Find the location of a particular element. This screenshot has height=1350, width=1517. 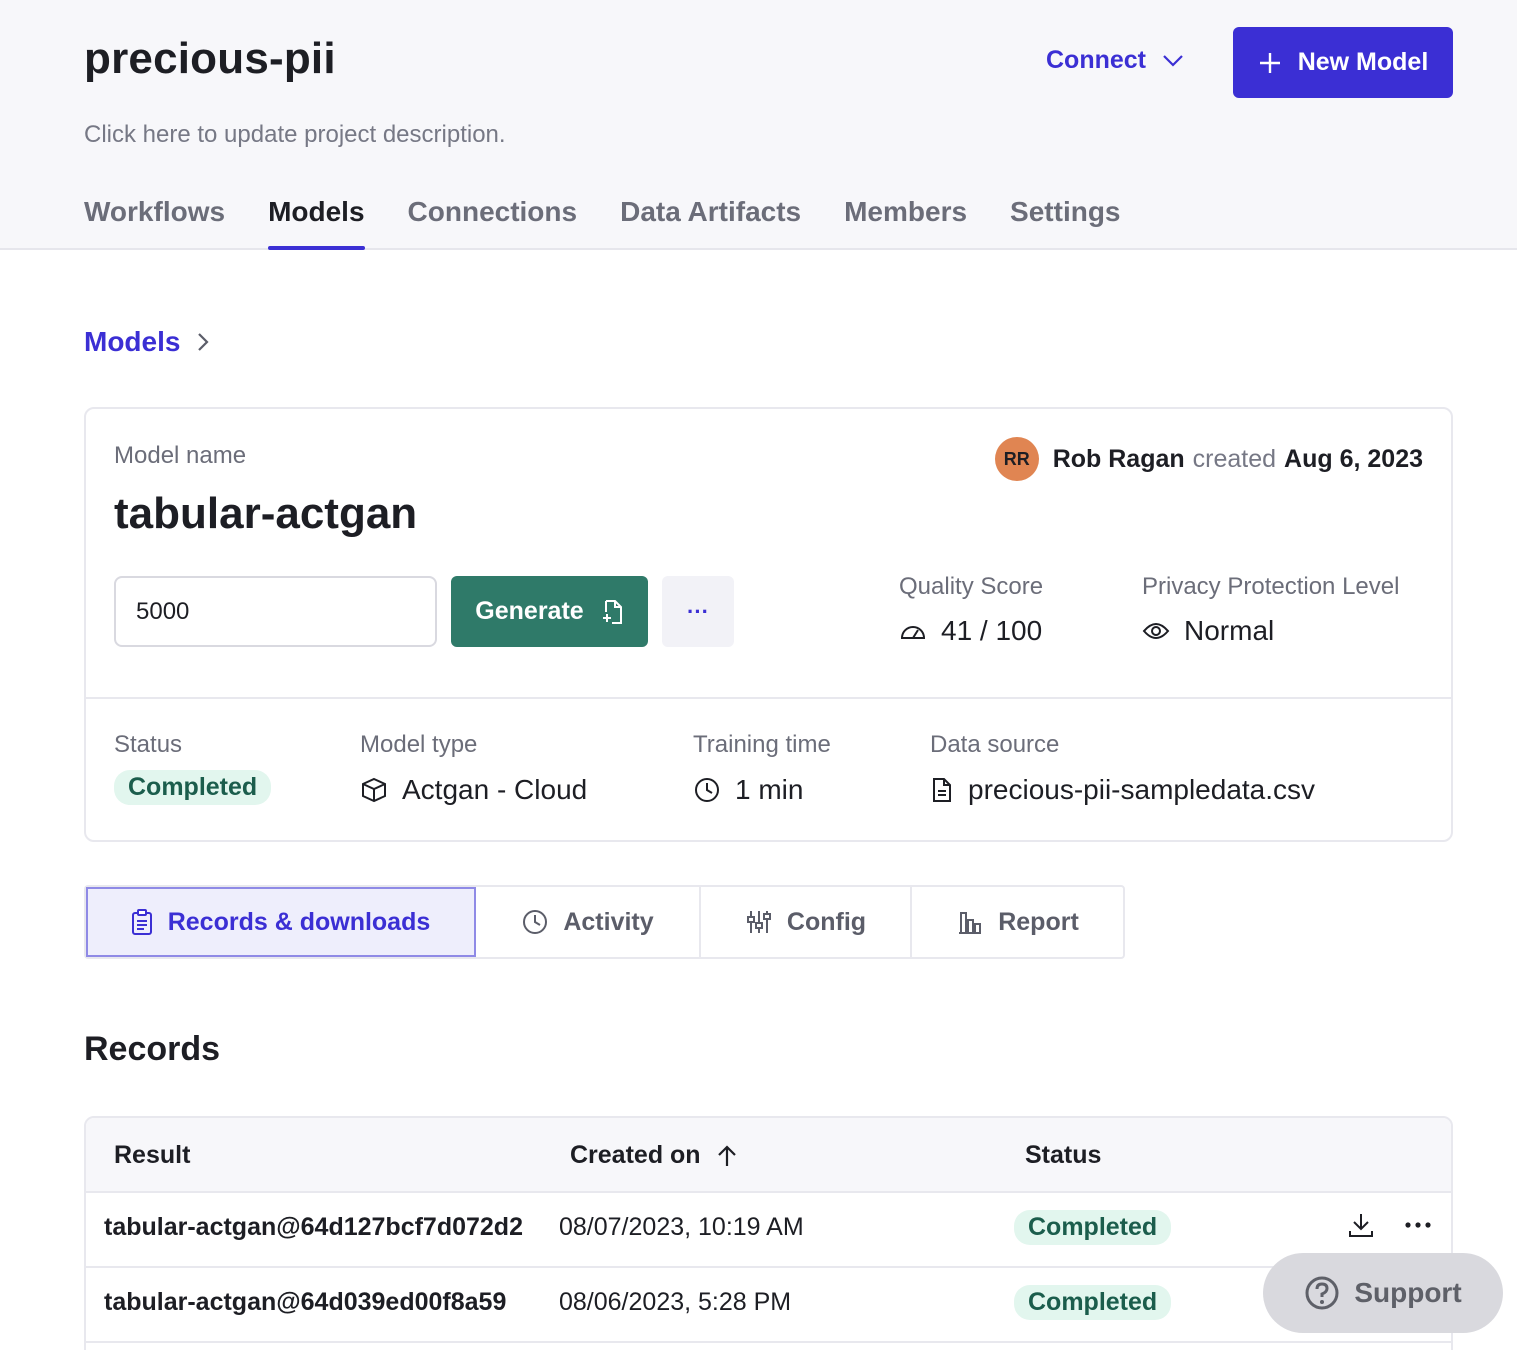

status-value: Completed is located at coordinates (193, 787).